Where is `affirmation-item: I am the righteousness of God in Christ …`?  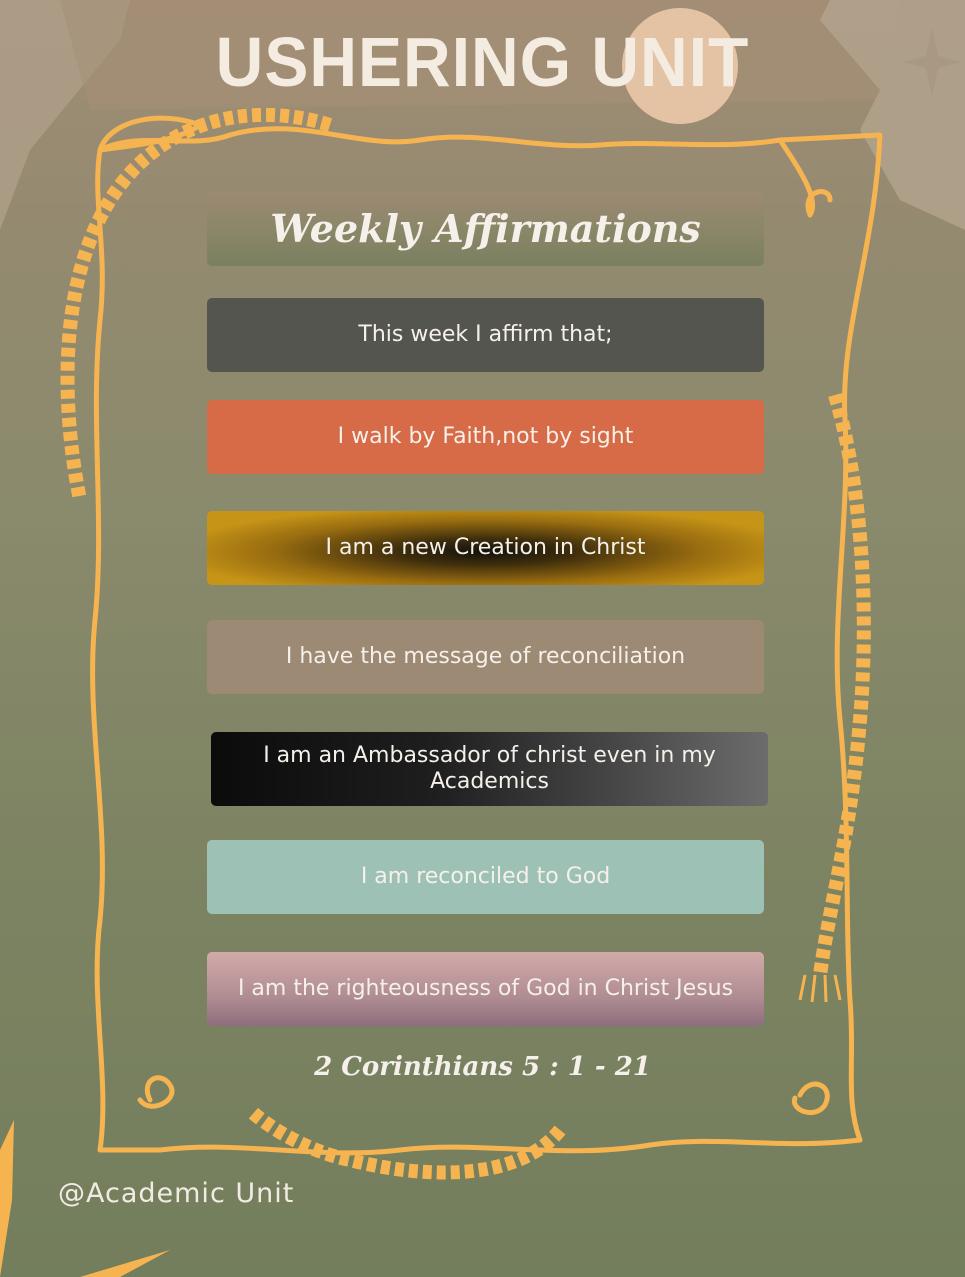 affirmation-item: I am the righteousness of God in Christ … is located at coordinates (485, 989).